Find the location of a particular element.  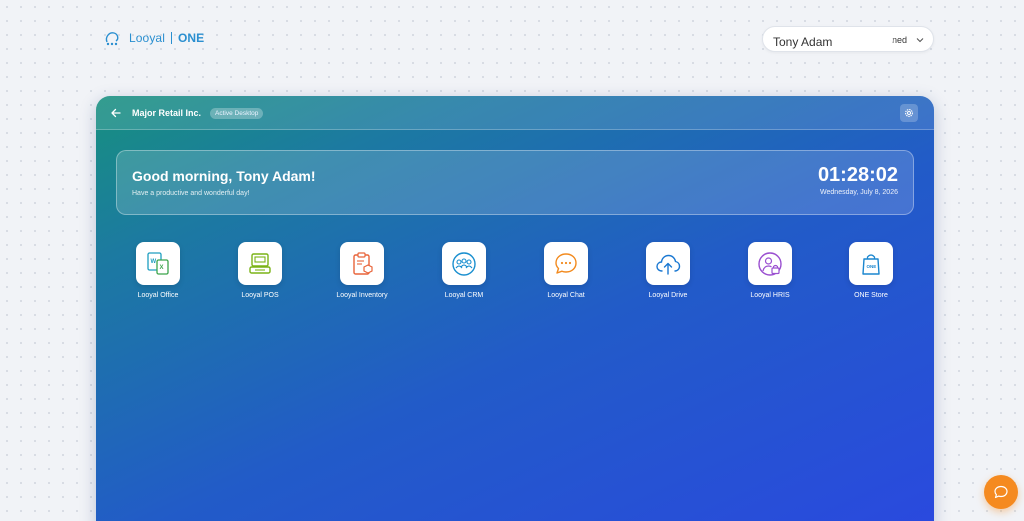

office-docs-icon: W X is located at coordinates (158, 263).